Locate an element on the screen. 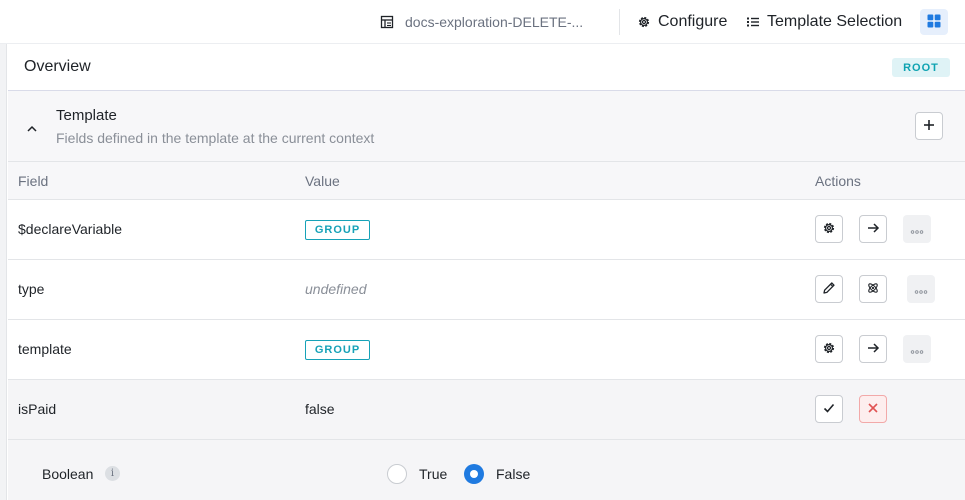  column-header-field: Field is located at coordinates (33, 181).